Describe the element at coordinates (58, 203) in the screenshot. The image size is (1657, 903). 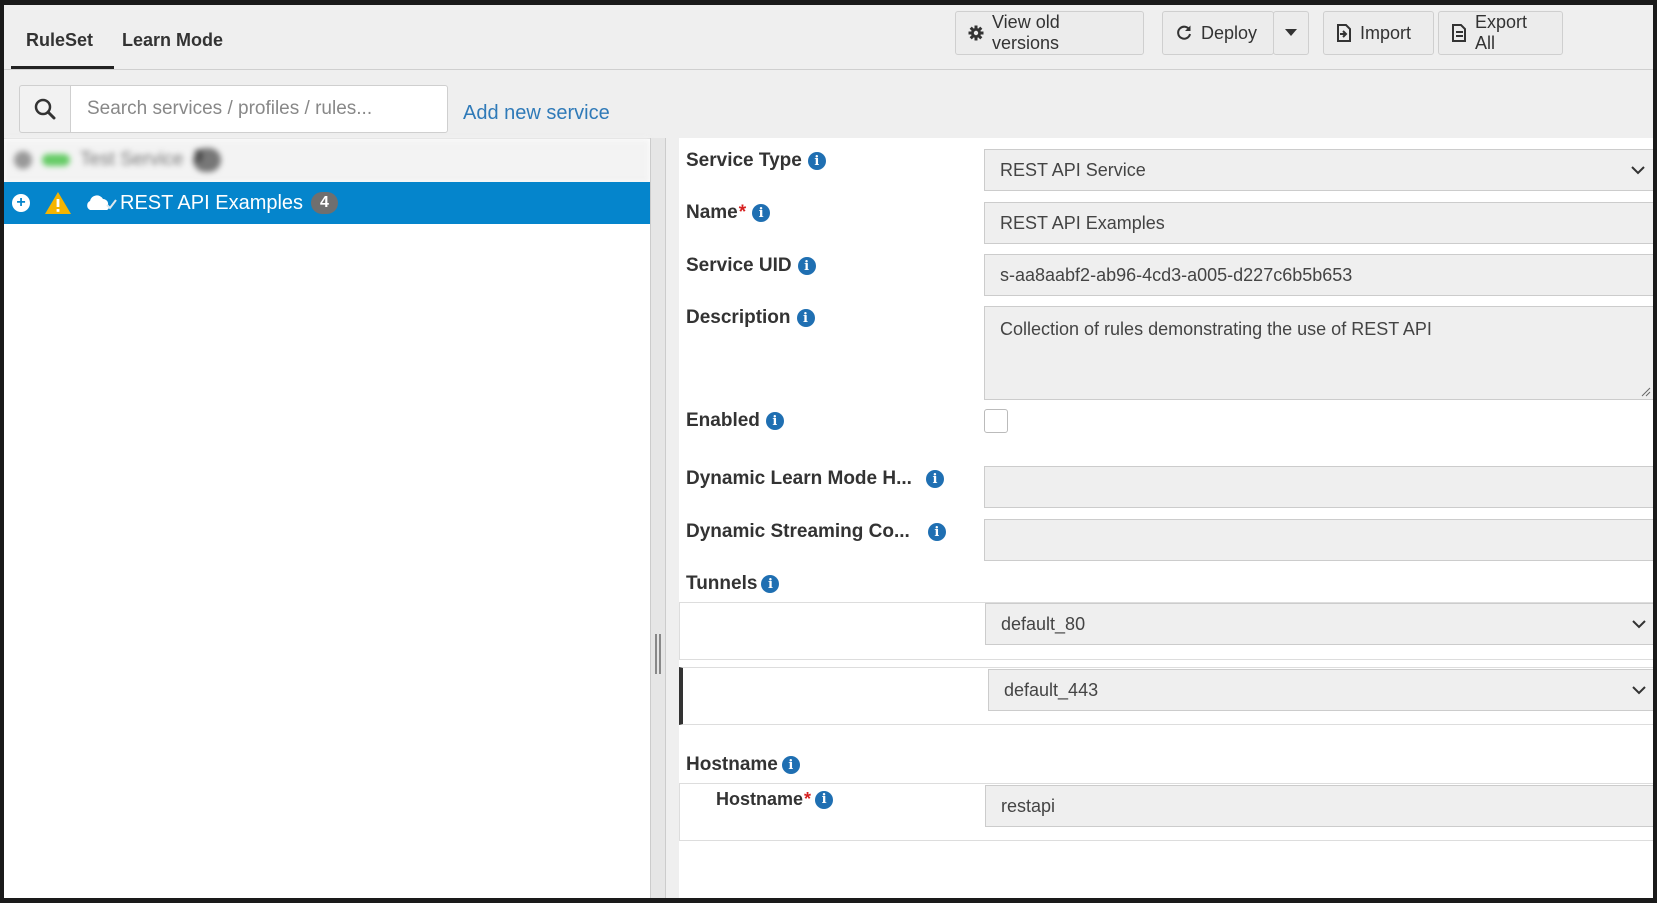
I see `warning-icon` at that location.